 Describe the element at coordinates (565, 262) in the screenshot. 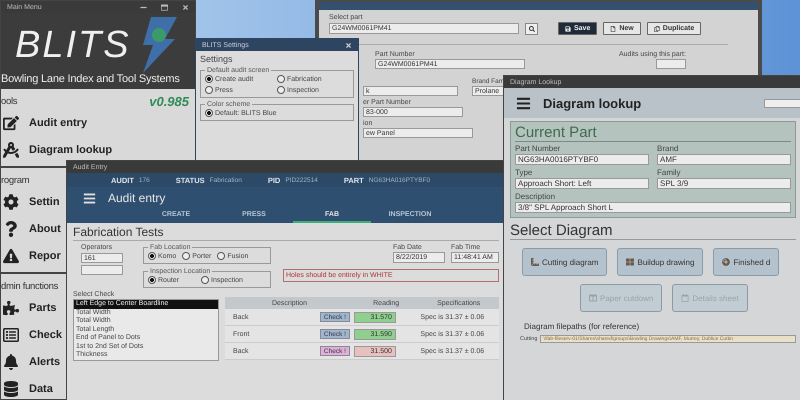

I see `diagram-button: Cutting diagram` at that location.